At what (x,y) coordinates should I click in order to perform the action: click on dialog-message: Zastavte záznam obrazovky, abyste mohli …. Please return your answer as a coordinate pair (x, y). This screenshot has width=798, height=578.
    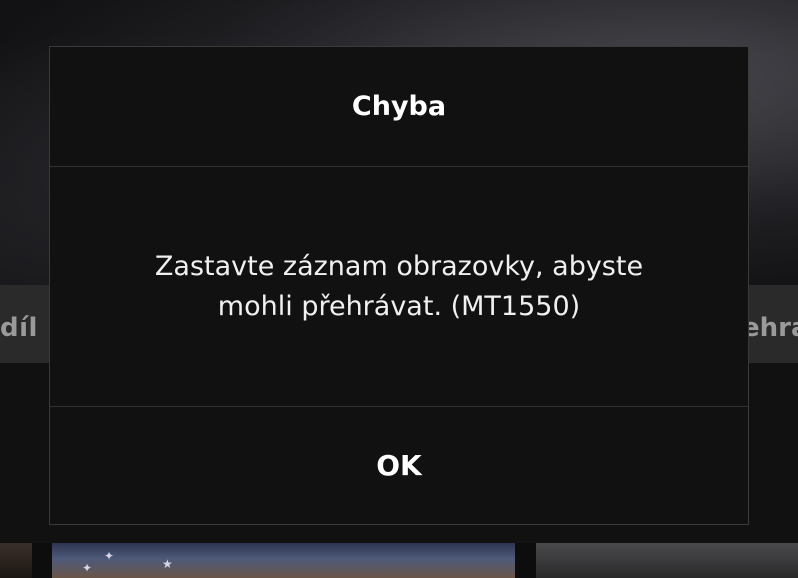
    Looking at the image, I should click on (399, 286).